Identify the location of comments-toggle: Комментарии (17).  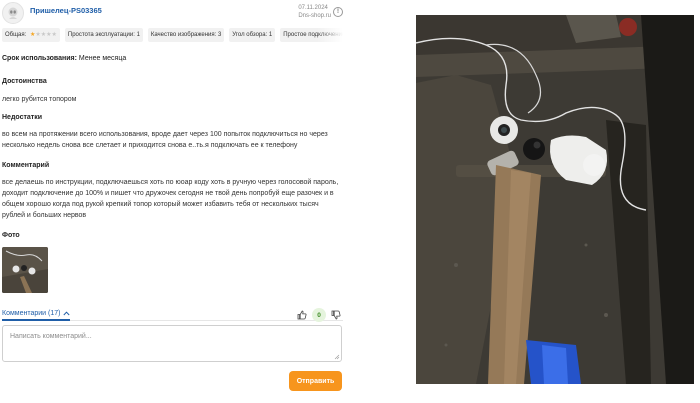
(36, 313).